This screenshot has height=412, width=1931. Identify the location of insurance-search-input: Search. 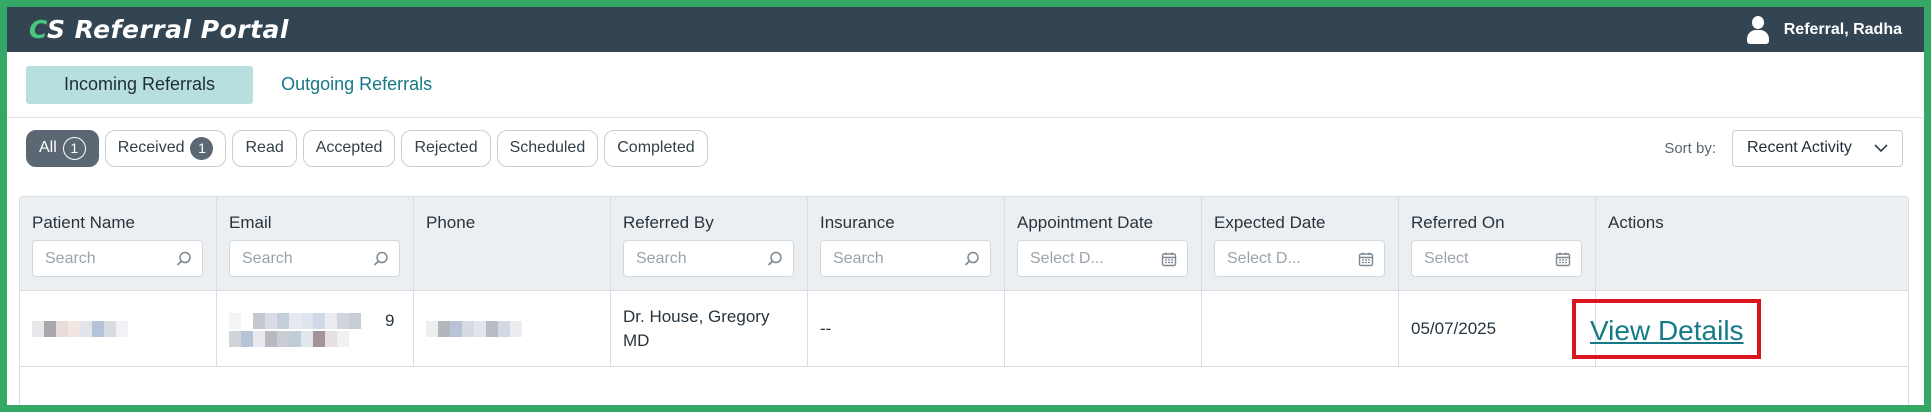
(905, 258).